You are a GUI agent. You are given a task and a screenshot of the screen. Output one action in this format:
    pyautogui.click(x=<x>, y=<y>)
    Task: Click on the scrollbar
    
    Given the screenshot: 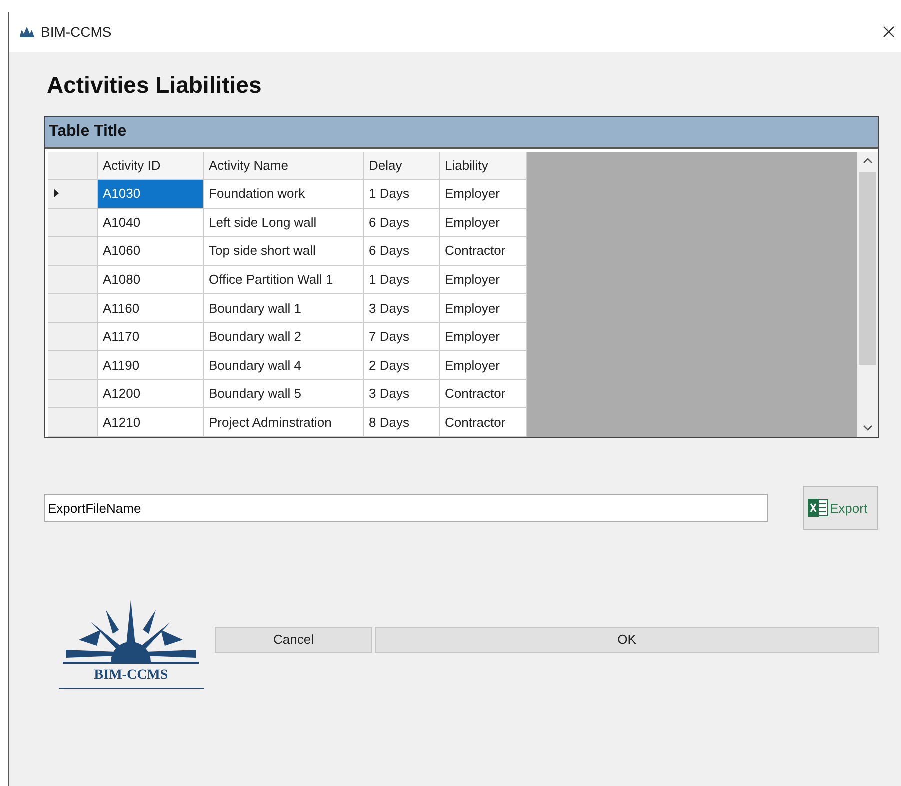 What is the action you would take?
    pyautogui.click(x=867, y=294)
    